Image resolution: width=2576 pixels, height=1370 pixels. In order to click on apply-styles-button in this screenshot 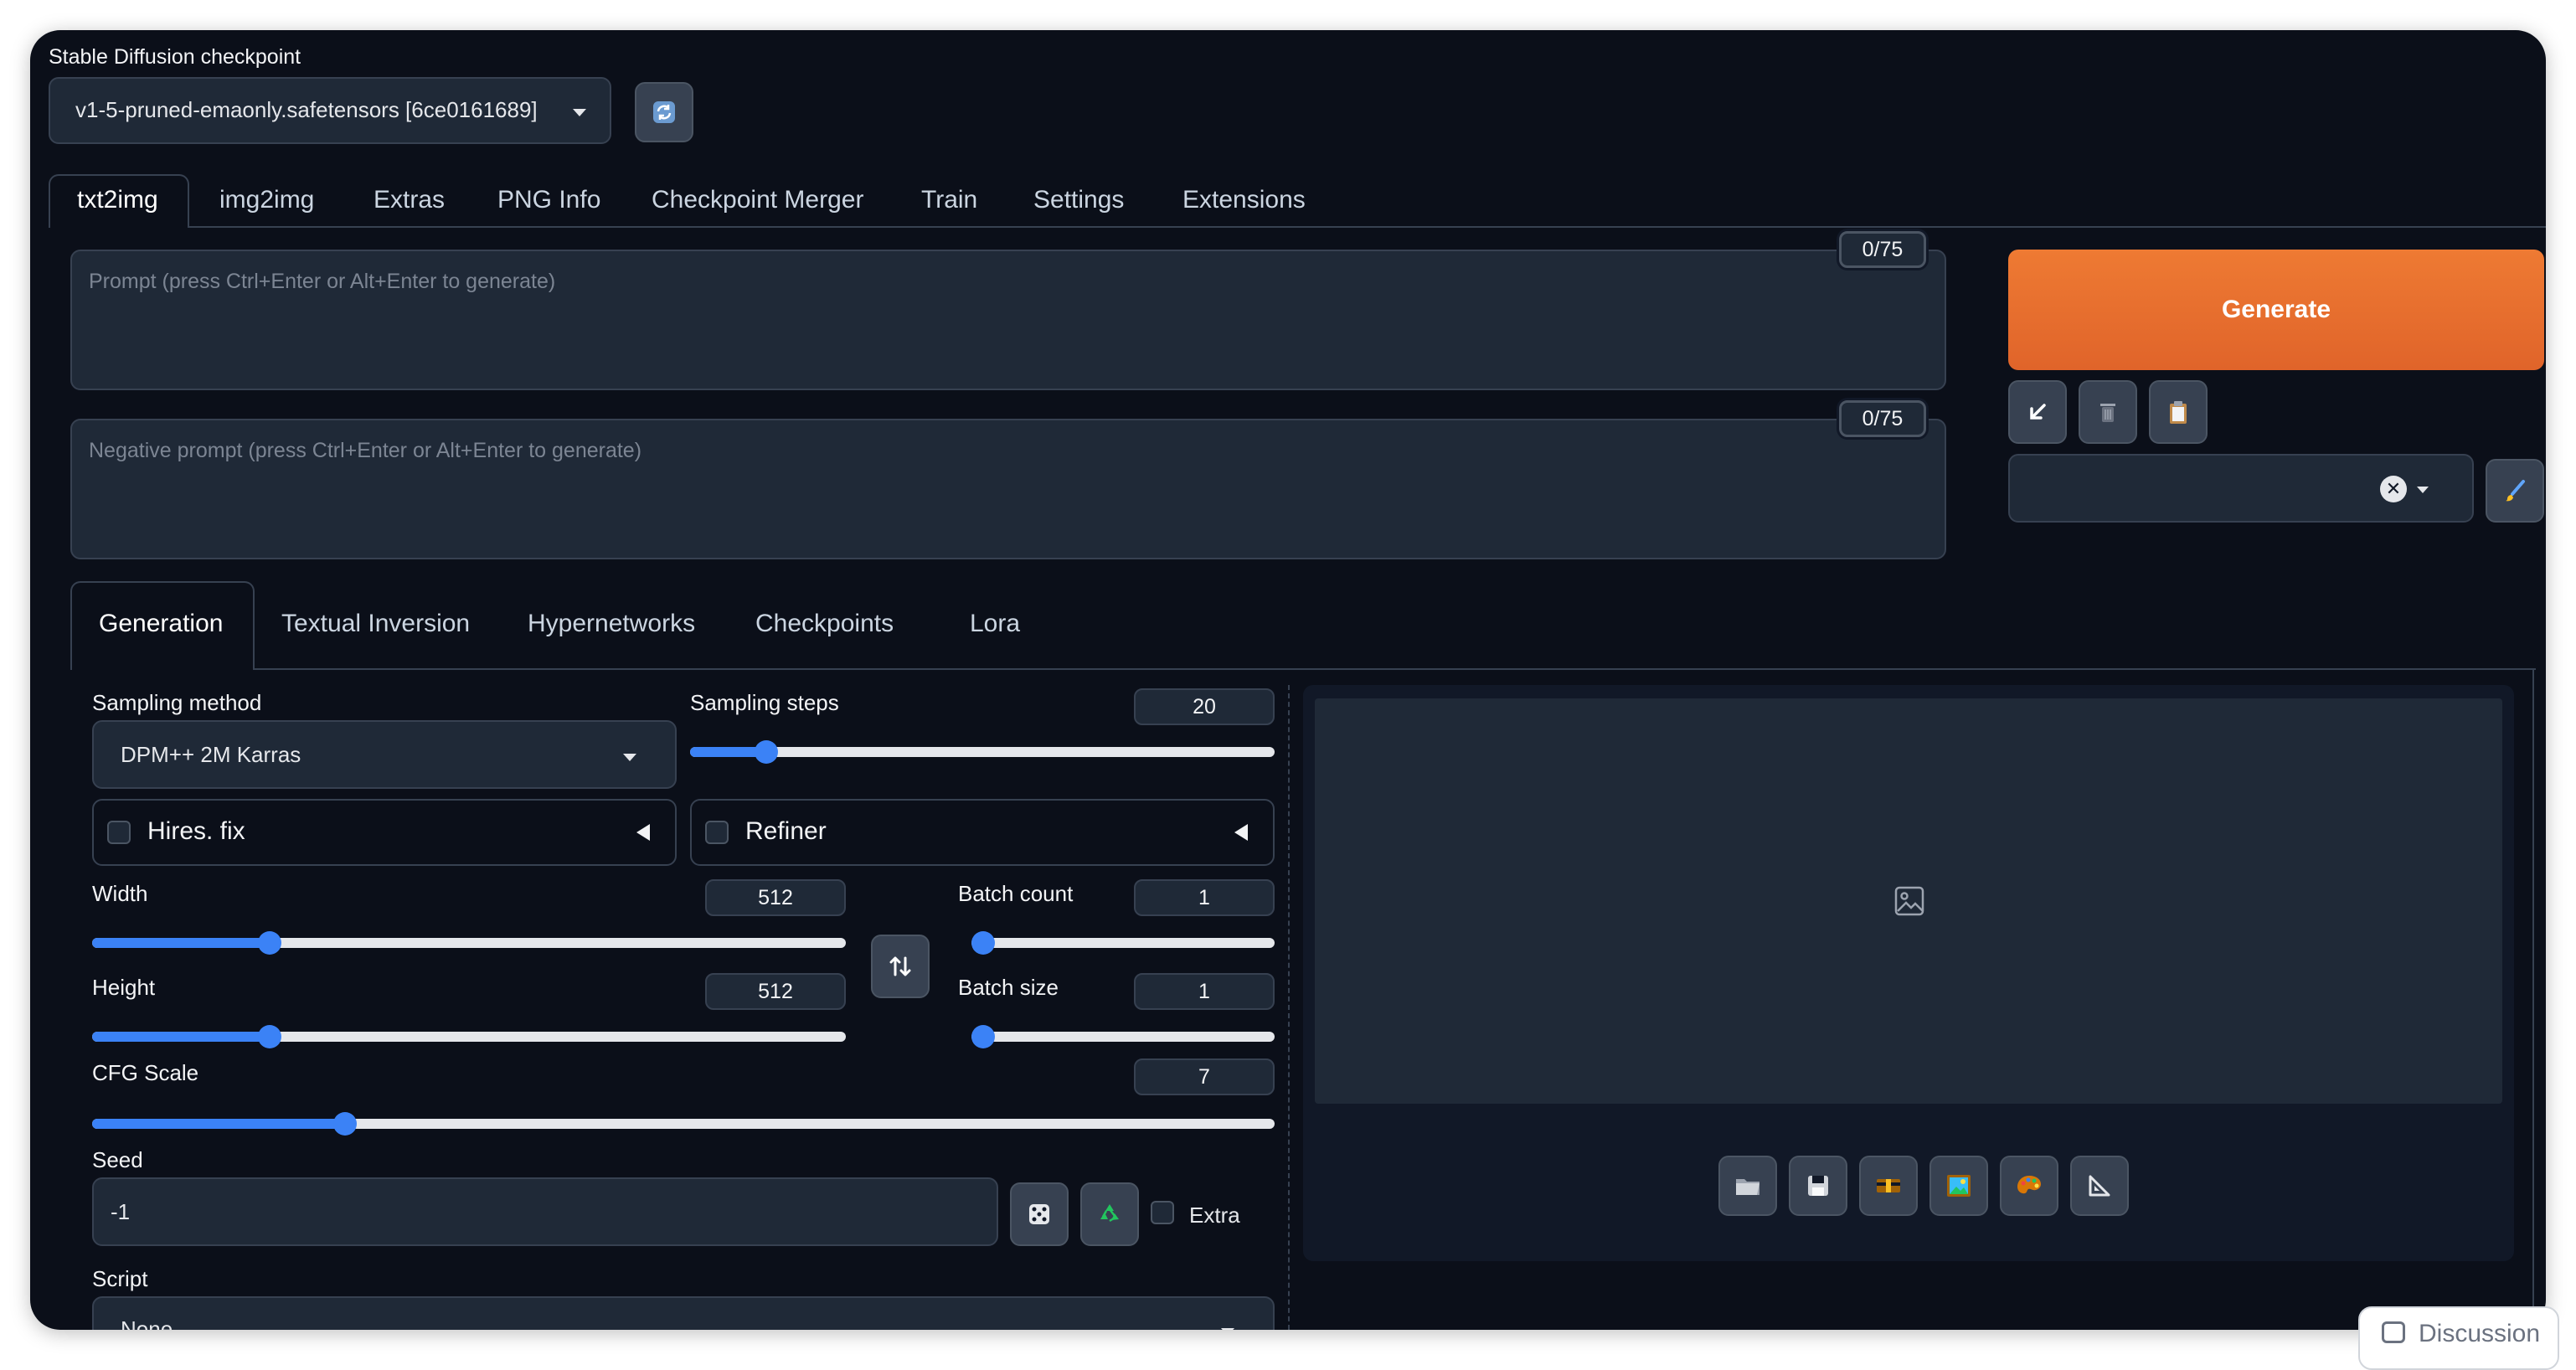, I will do `click(2178, 412)`.